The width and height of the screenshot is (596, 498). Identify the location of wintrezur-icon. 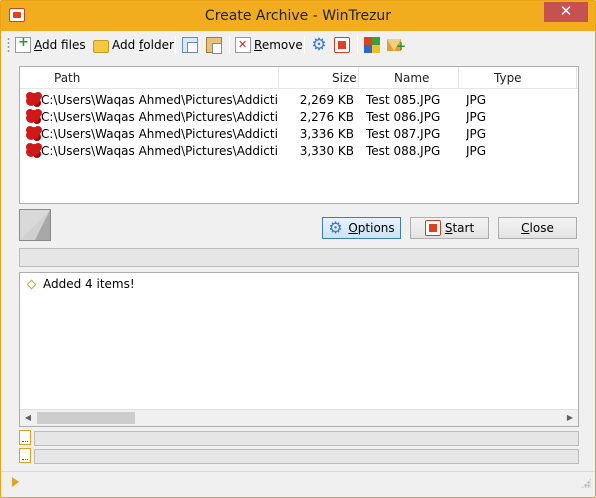
(342, 45).